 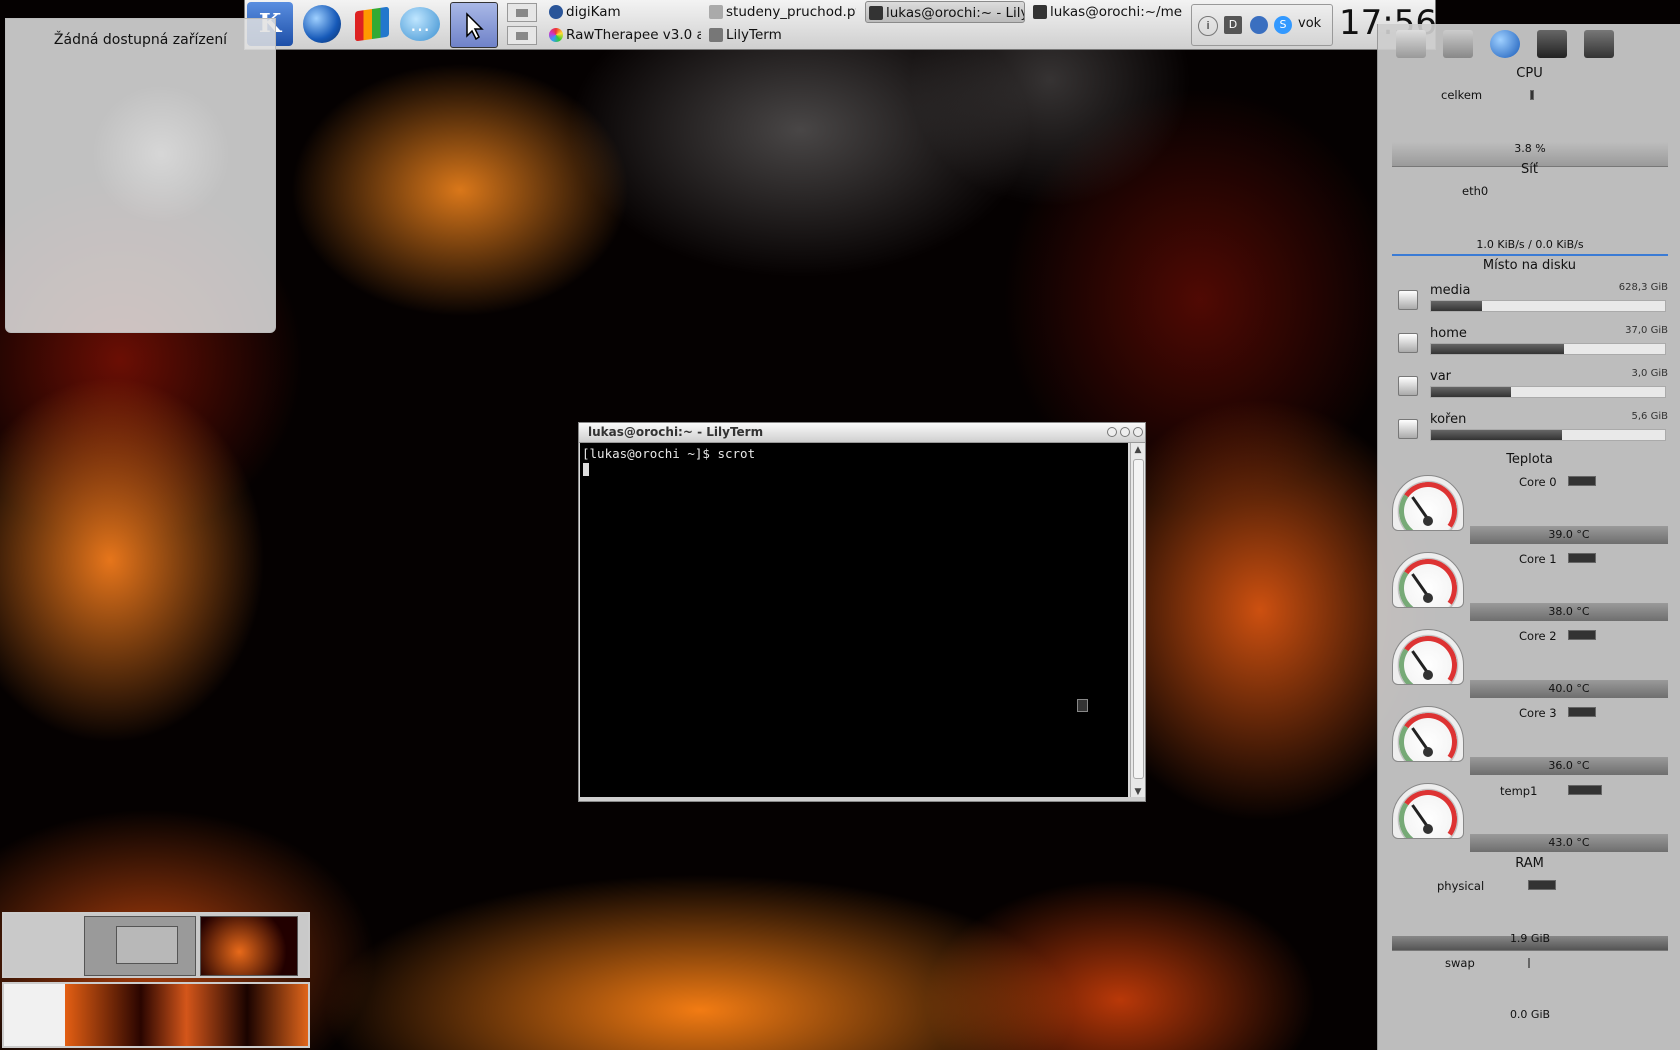 I want to click on sensor-value: 36.0 °C, so click(x=1569, y=766).